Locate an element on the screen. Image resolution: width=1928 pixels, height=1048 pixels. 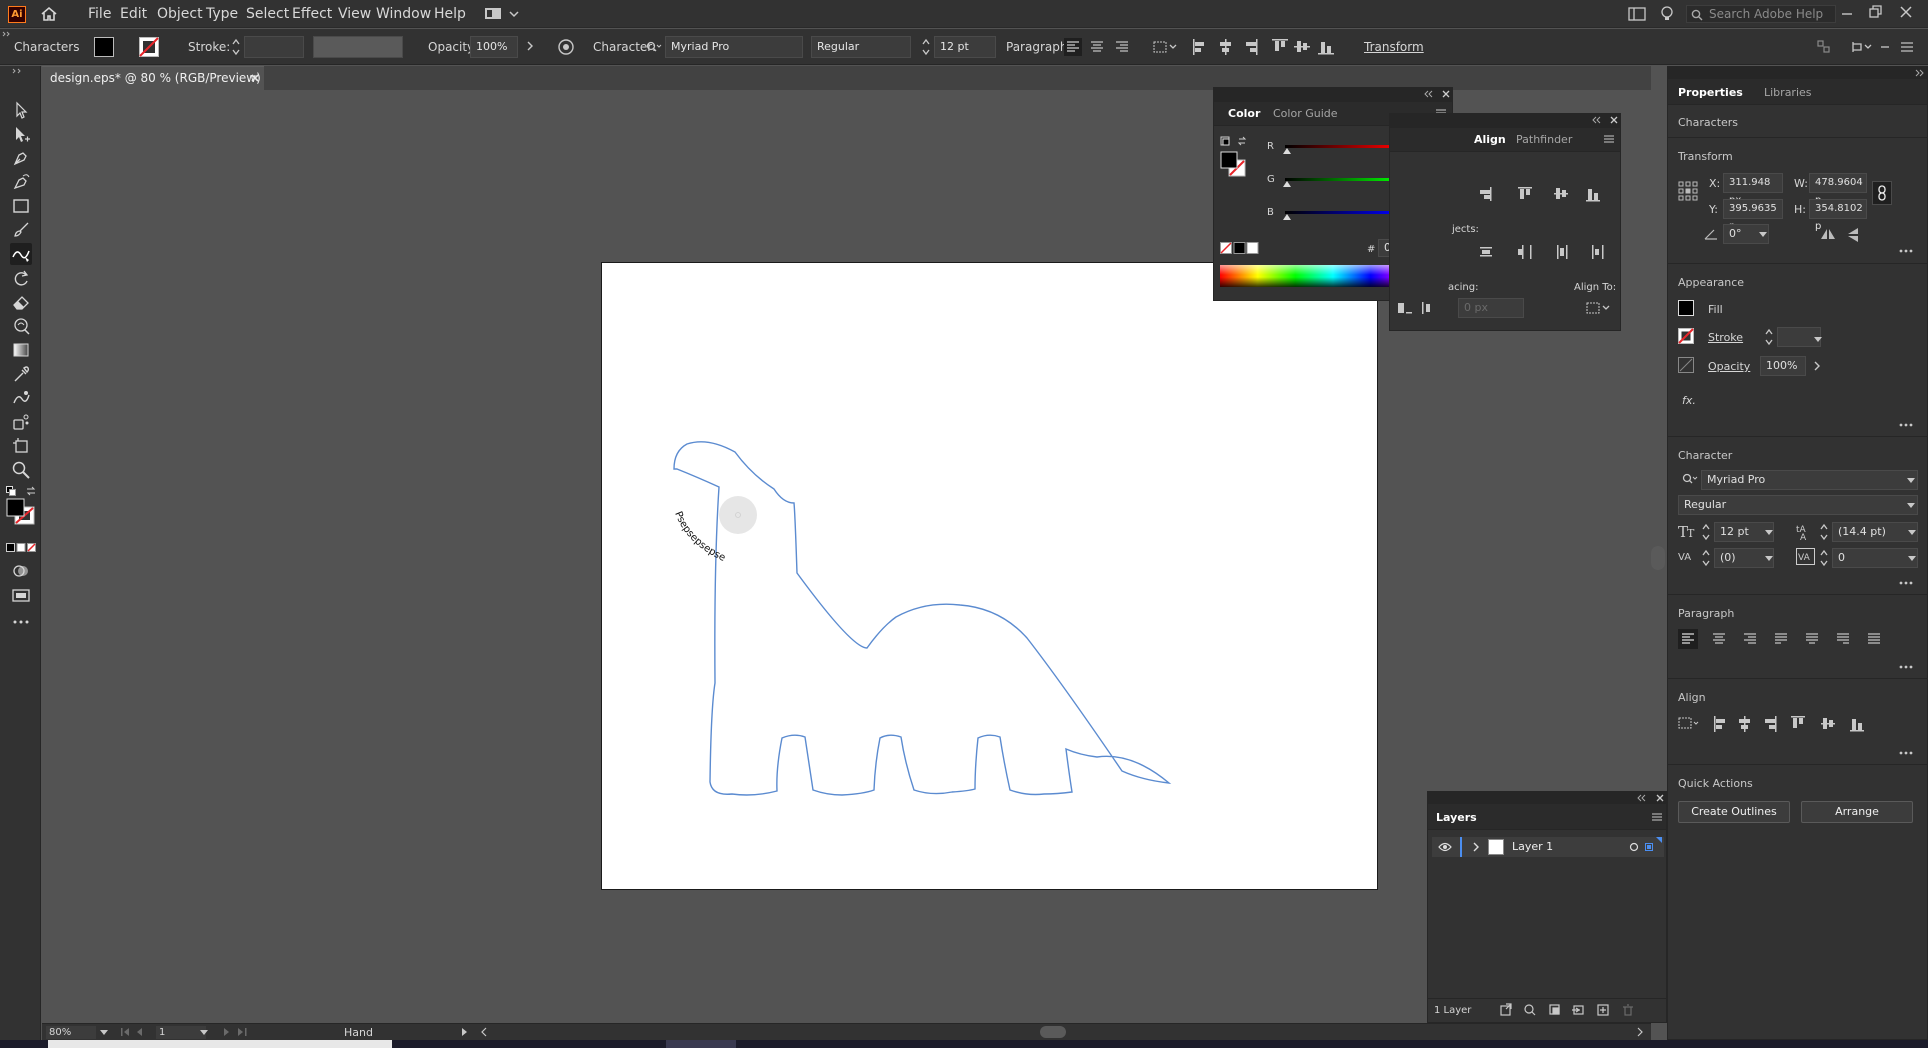
layers-footer-buttons is located at coordinates (1580, 1010).